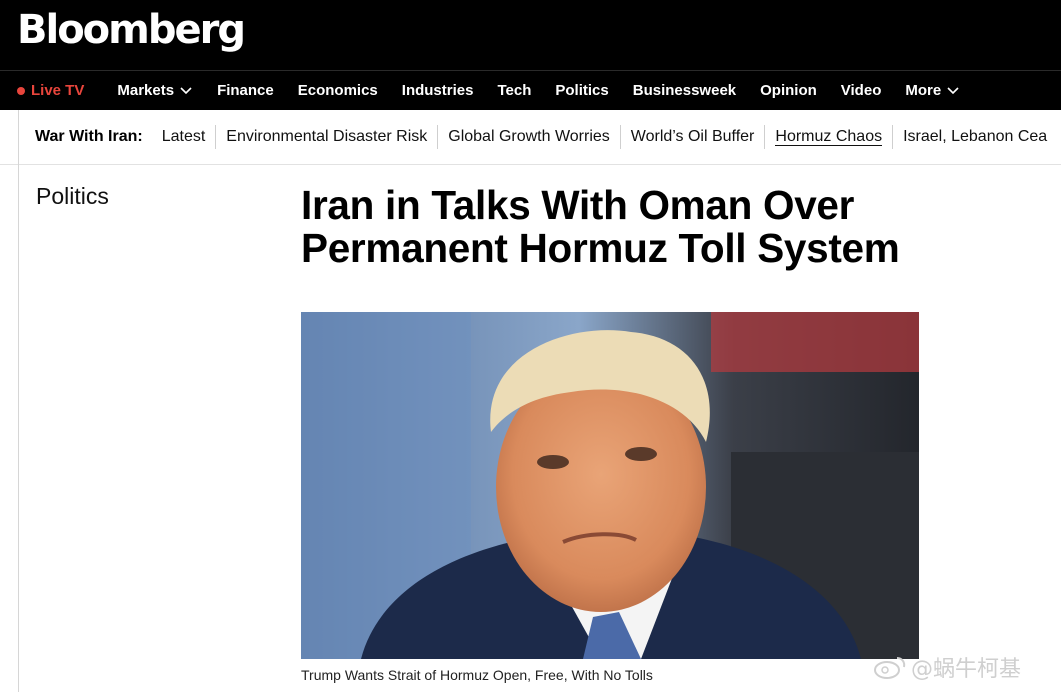  I want to click on subnav-link-oil-buffer: World’s Oil Buffer, so click(693, 137).